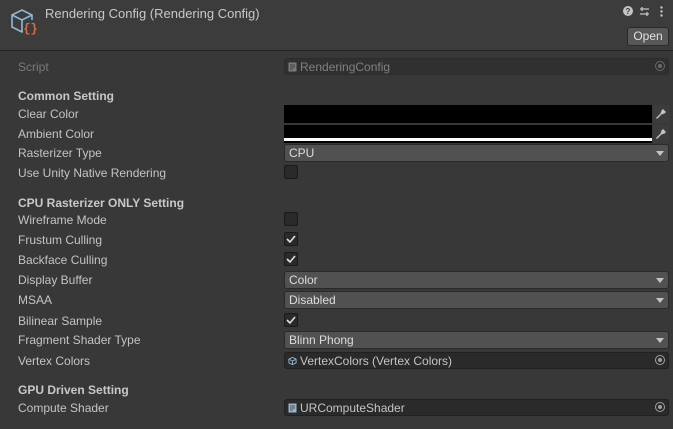 The image size is (673, 429). I want to click on wireframe-label: Wireframe Mode, so click(62, 220).